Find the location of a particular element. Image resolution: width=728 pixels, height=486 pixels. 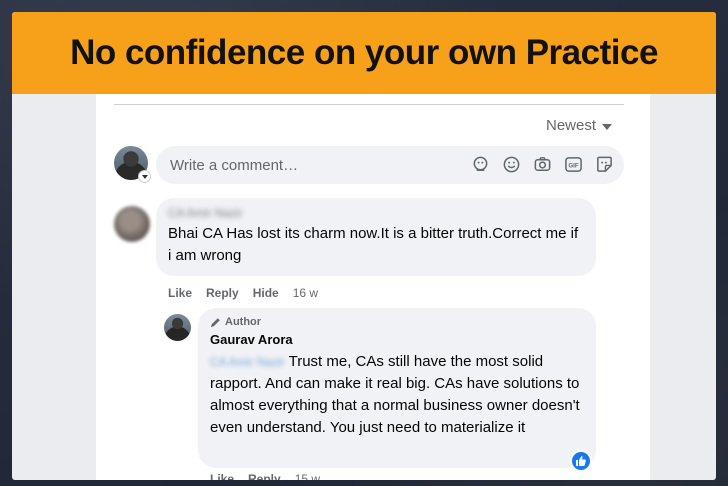

reply-timestamp: 15 w is located at coordinates (307, 476).